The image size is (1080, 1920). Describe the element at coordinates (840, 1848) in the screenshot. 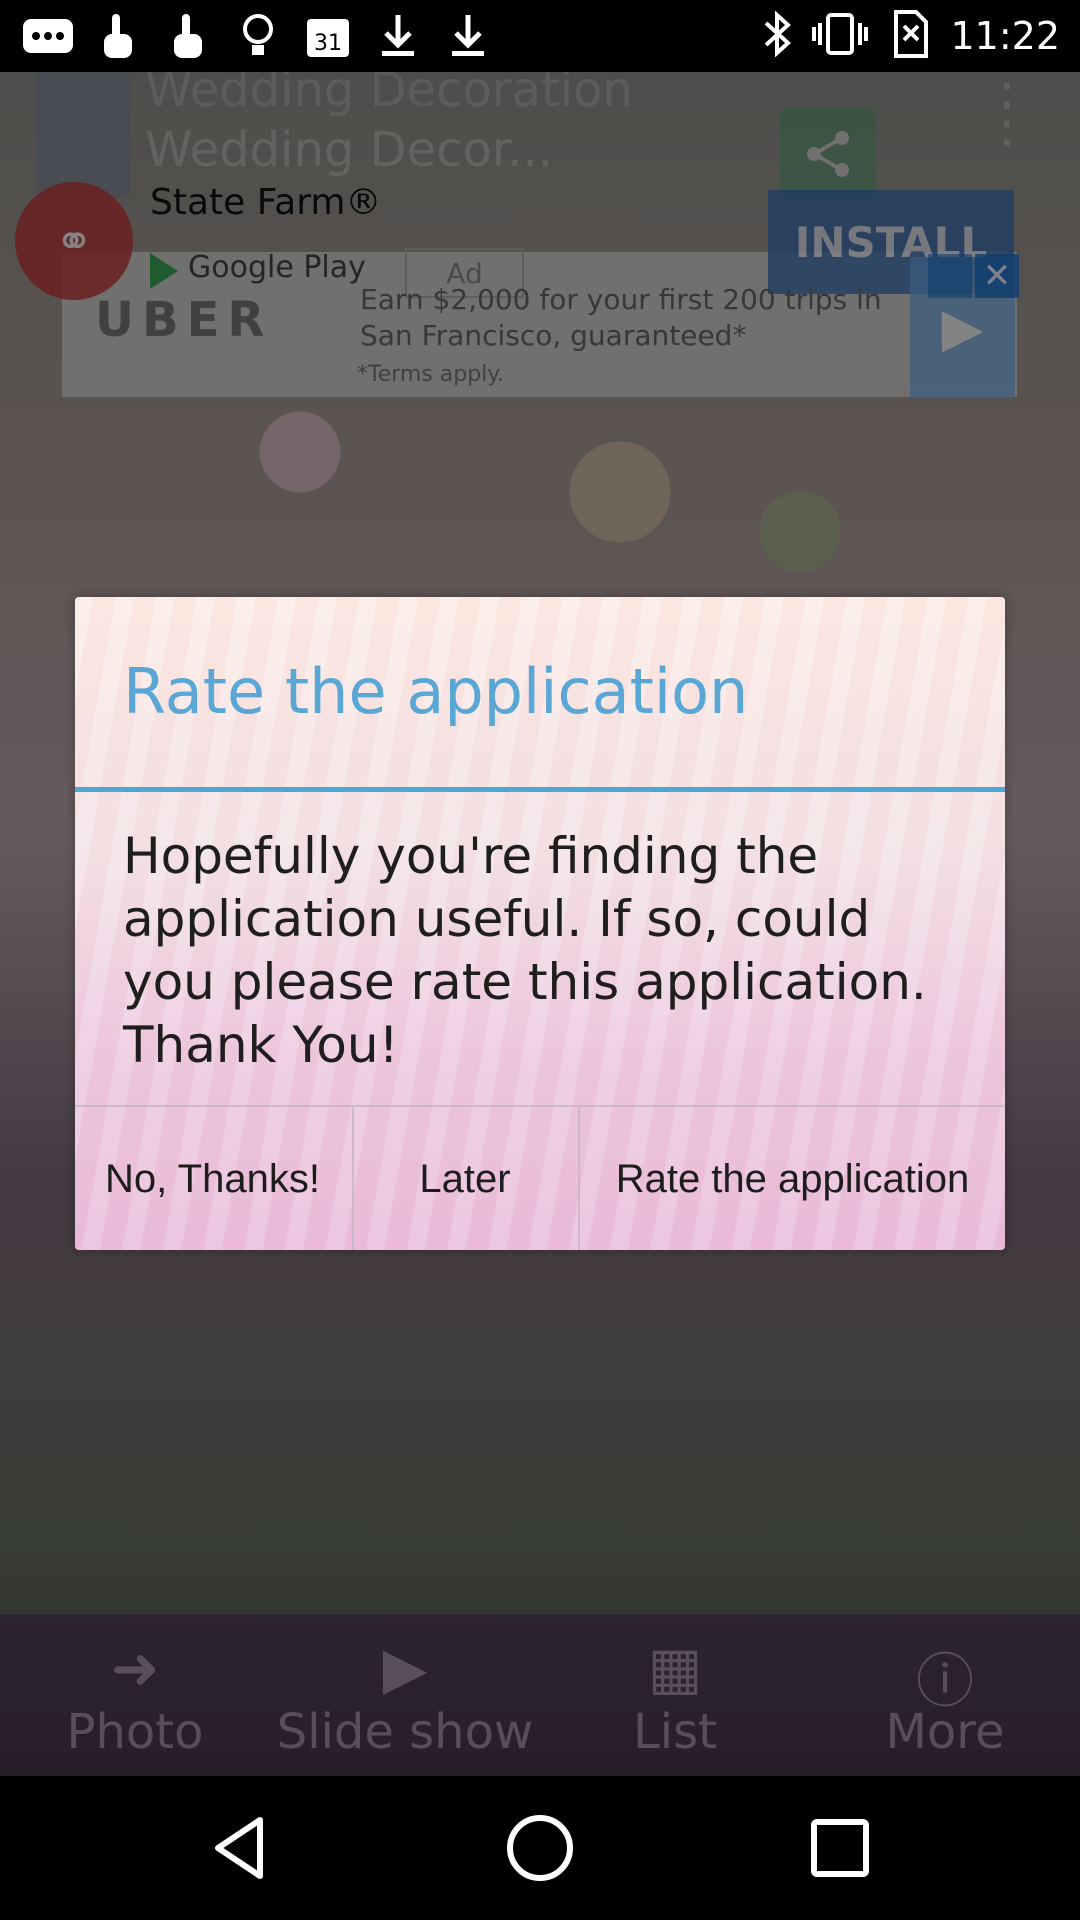

I see `recents-icon` at that location.